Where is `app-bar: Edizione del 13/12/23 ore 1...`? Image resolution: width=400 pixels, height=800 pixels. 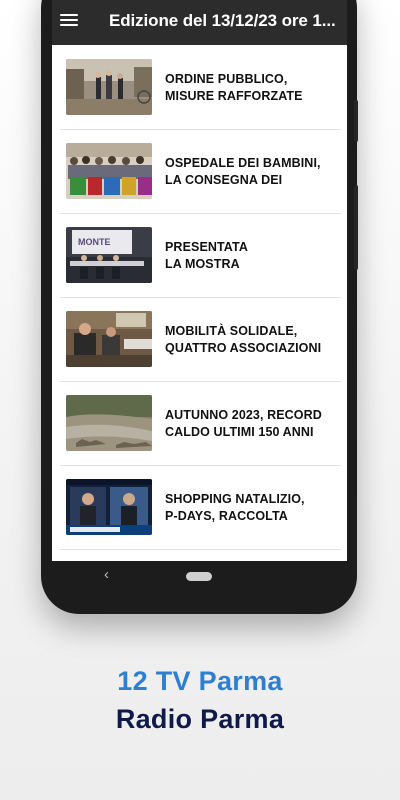 app-bar: Edizione del 13/12/23 ore 1... is located at coordinates (199, 22).